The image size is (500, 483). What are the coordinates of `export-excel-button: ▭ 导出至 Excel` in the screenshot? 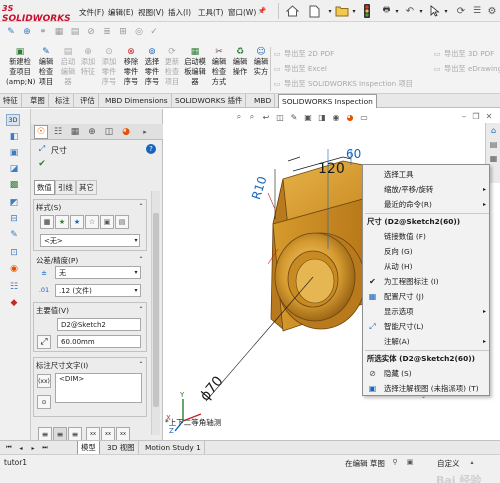 It's located at (332, 69).